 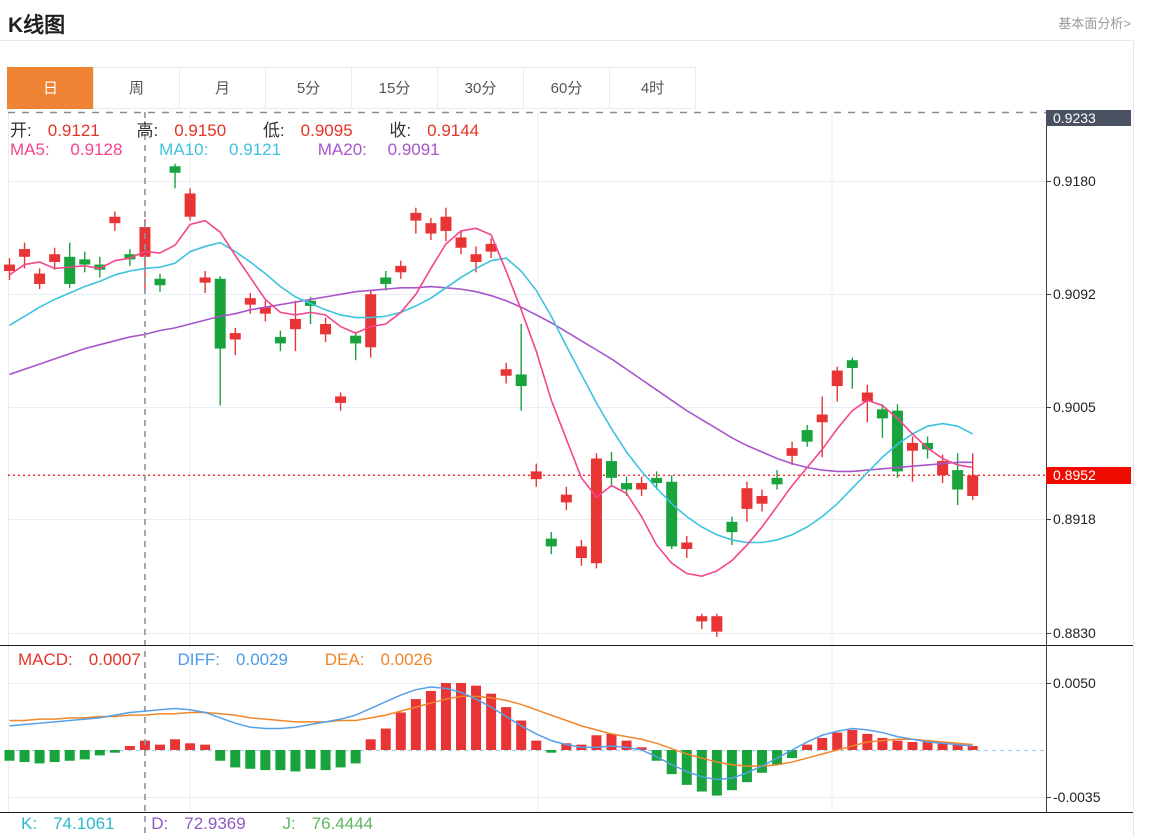 I want to click on macd-label: MACD:, so click(x=45, y=659).